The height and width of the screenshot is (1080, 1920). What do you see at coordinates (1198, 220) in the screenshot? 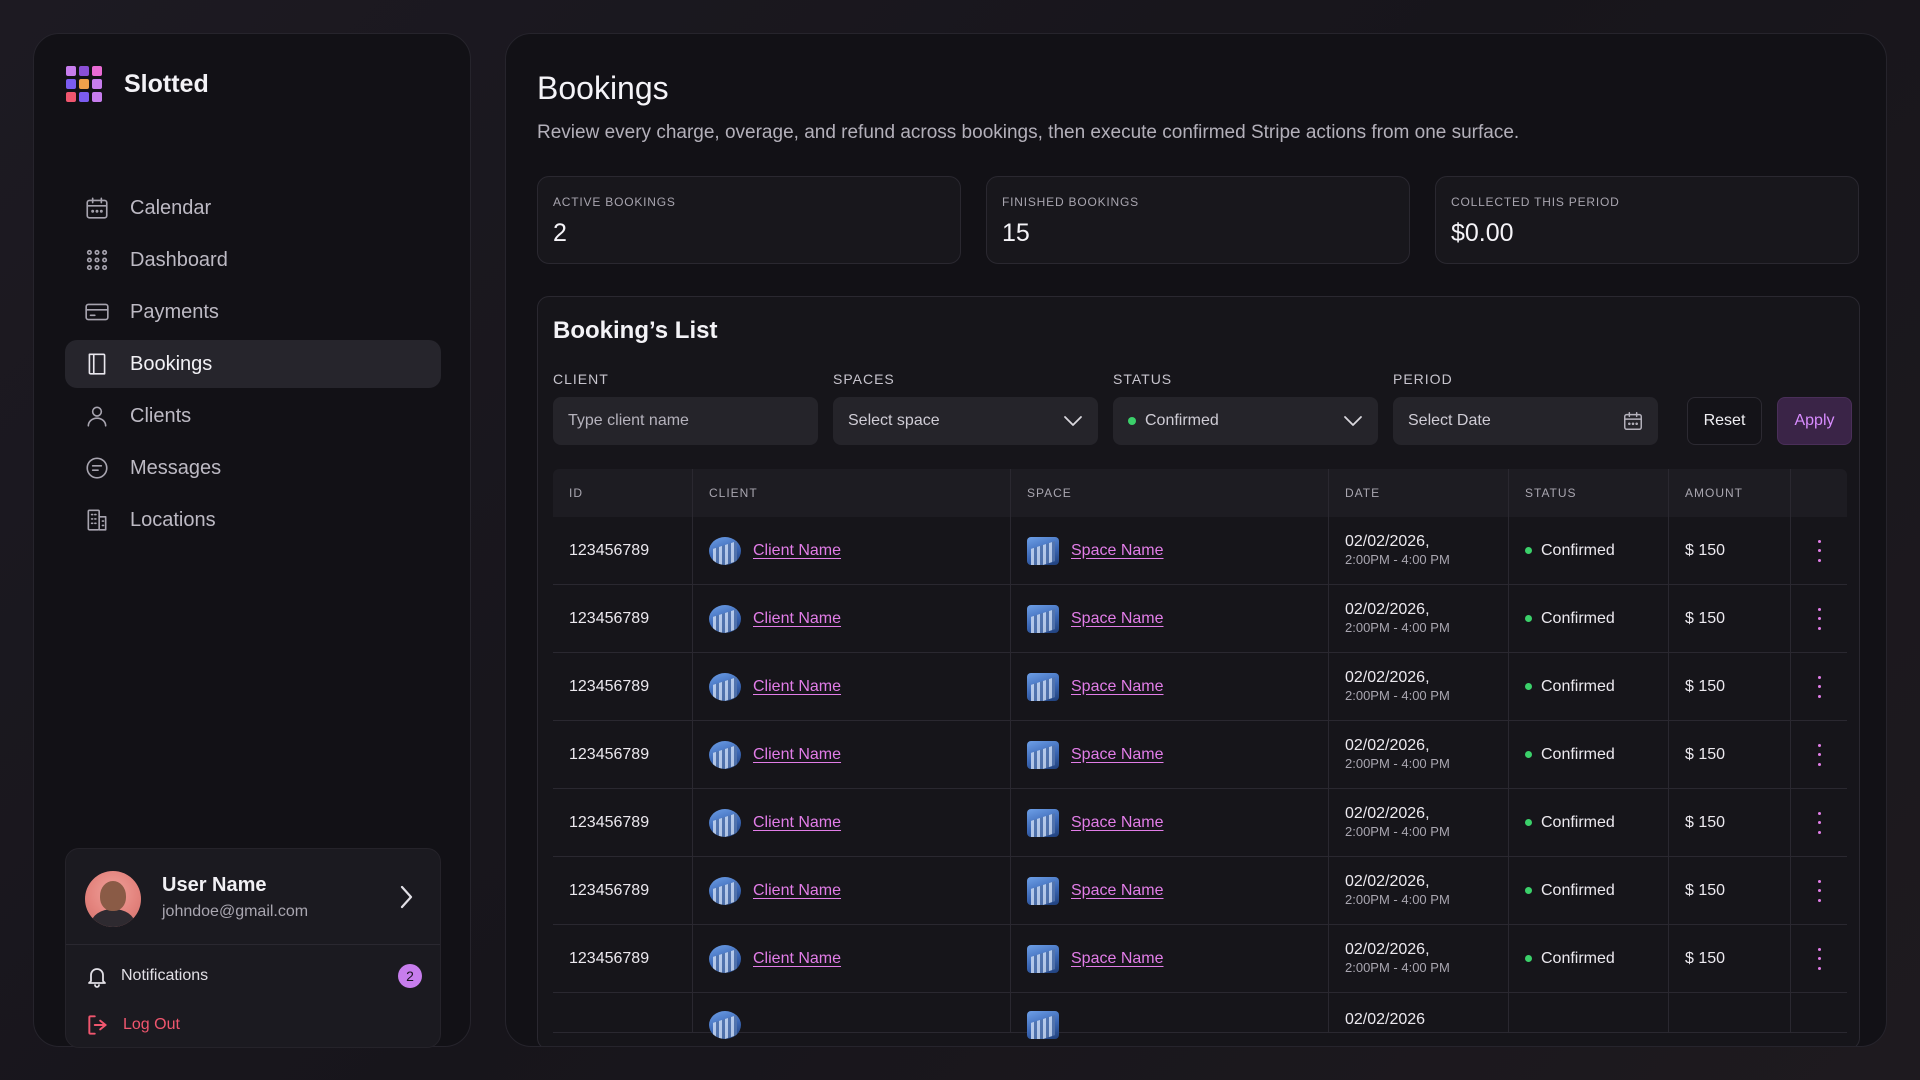
I see `stat-card: FINISHED BOOKINGS 15` at bounding box center [1198, 220].